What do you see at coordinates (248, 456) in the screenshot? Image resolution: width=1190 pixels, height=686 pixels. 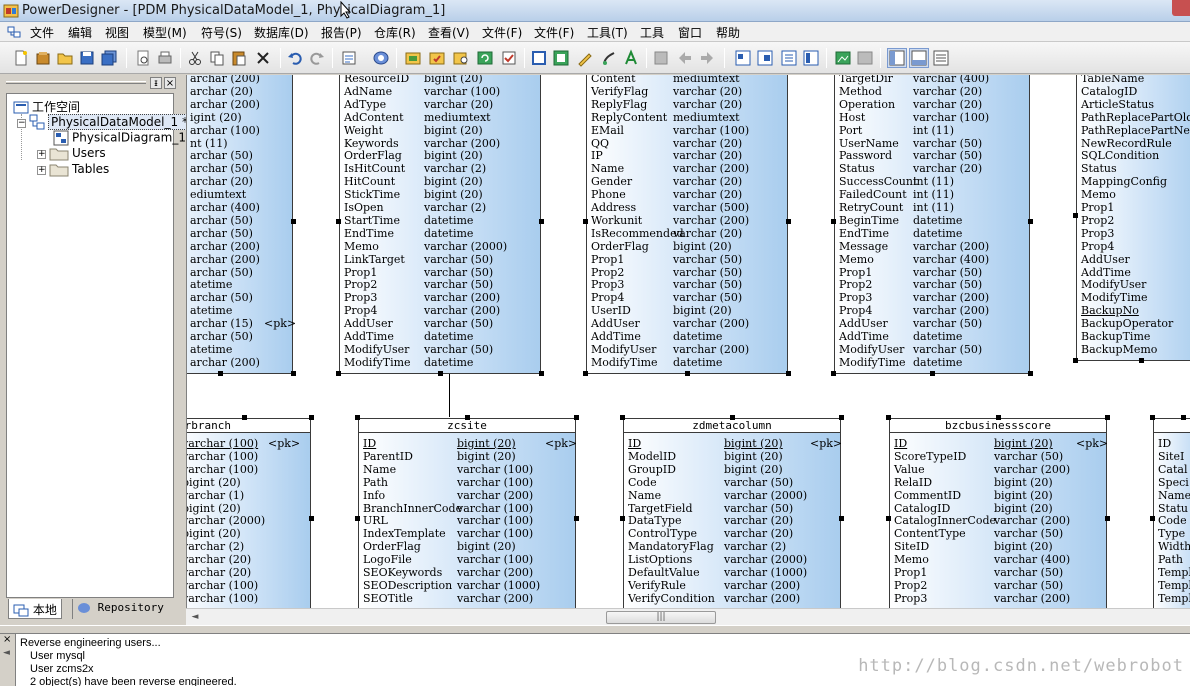 I see `table-column-row: varchar (100)` at bounding box center [248, 456].